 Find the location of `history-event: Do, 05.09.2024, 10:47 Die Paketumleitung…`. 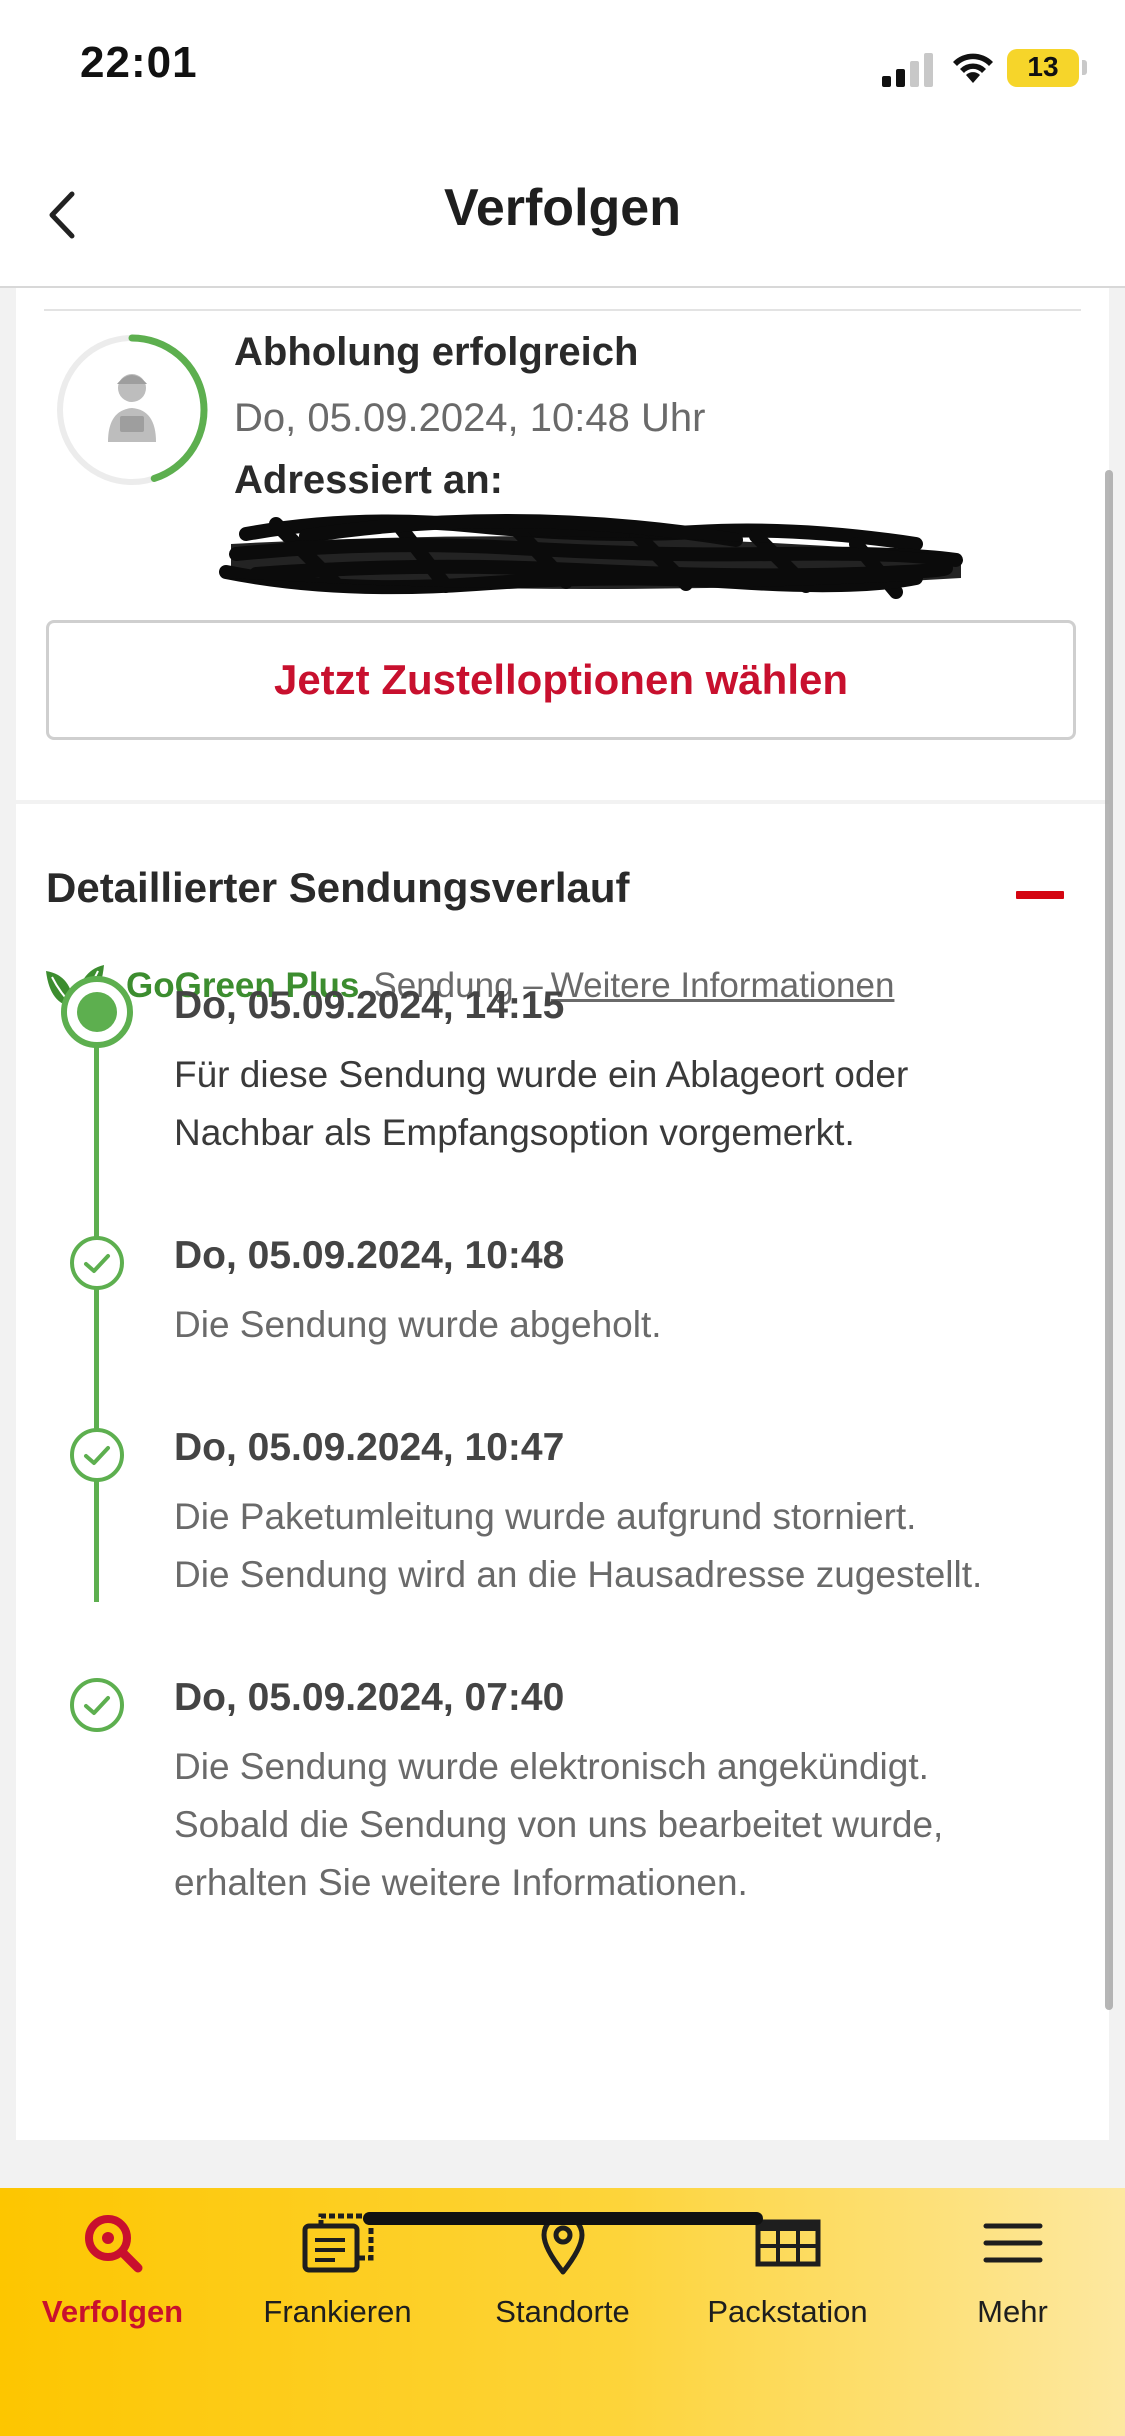

history-event: Do, 05.09.2024, 10:47 Die Paketumleitung… is located at coordinates (624, 1515).